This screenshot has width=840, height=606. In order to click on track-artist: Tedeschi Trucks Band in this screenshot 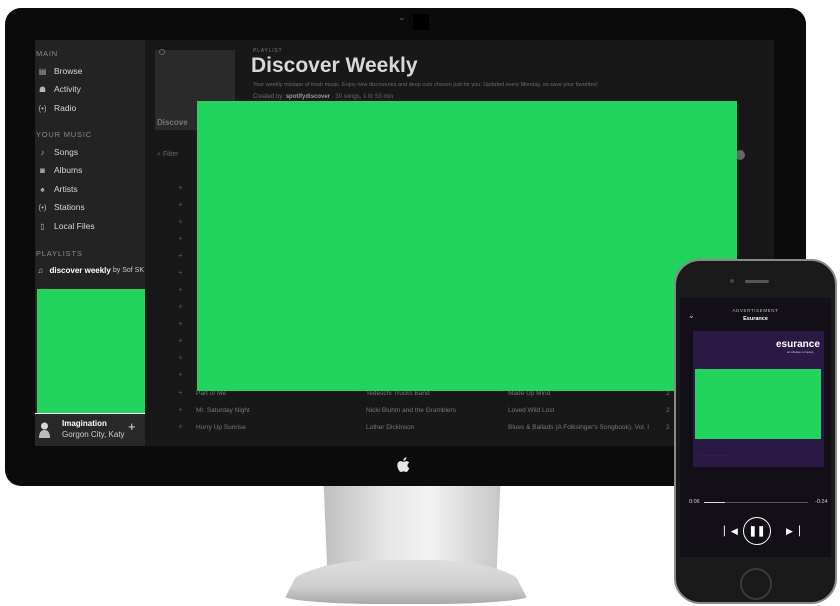, I will do `click(398, 393)`.